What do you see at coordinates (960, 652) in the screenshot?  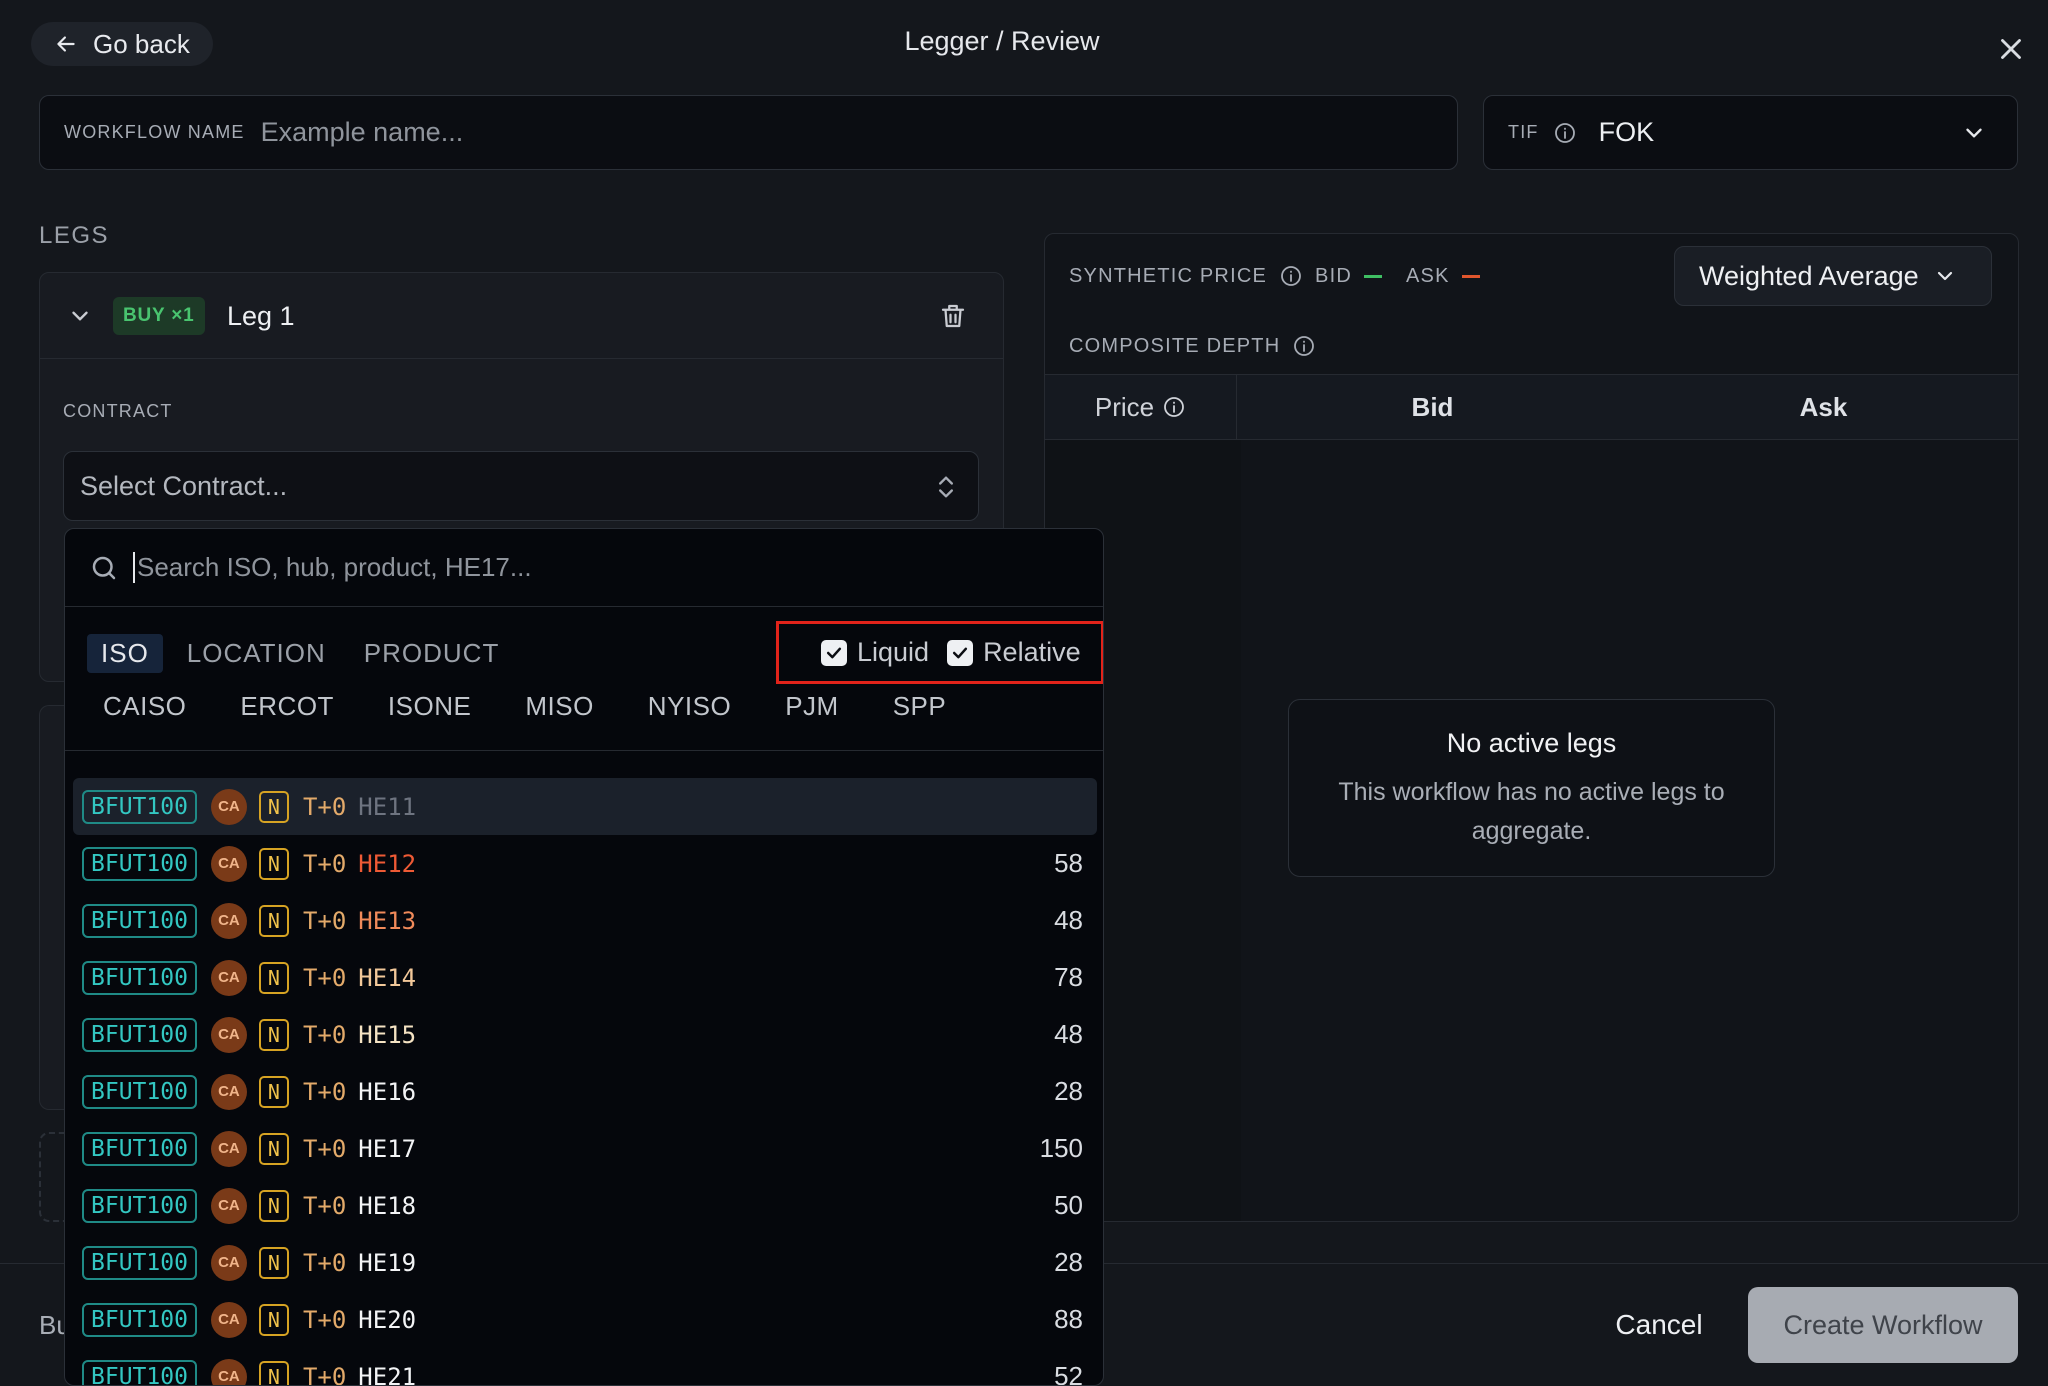 I see `relative-checkbox` at bounding box center [960, 652].